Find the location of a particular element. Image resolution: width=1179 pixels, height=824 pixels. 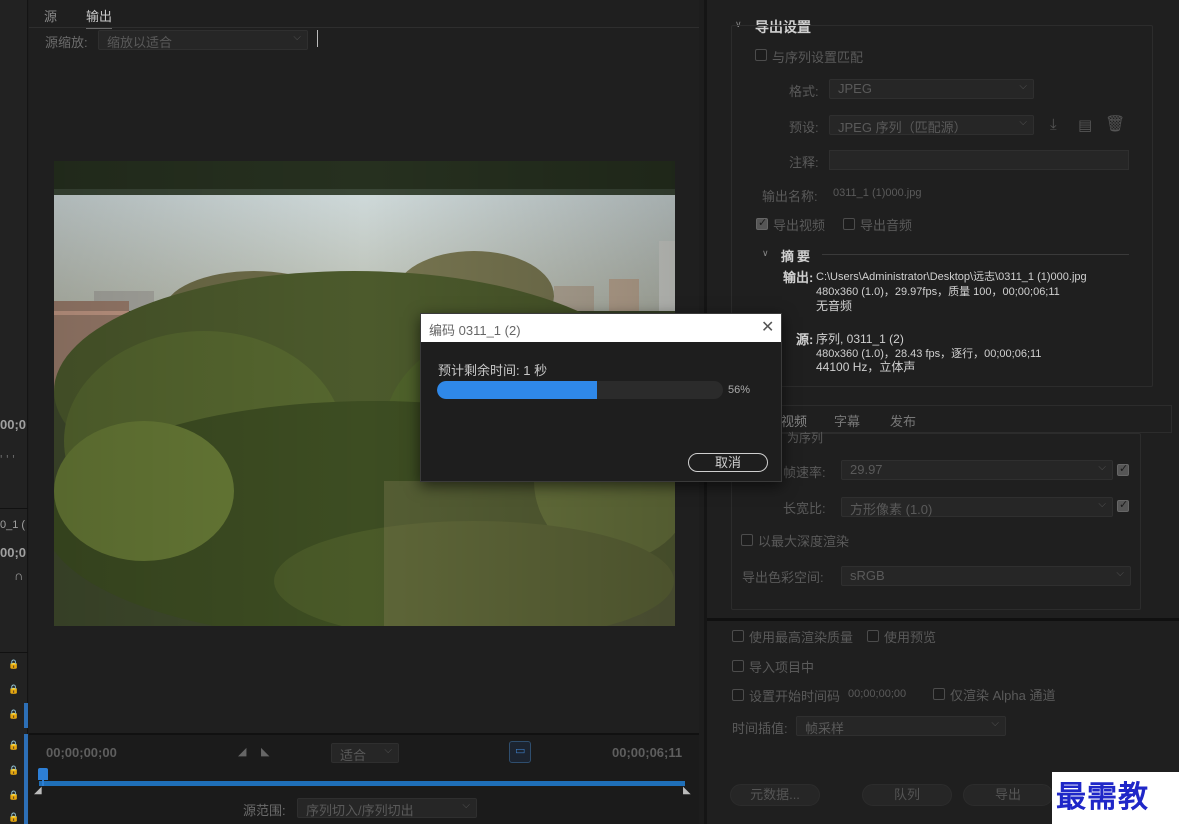

in-point-handle: ◢ is located at coordinates (38, 790).